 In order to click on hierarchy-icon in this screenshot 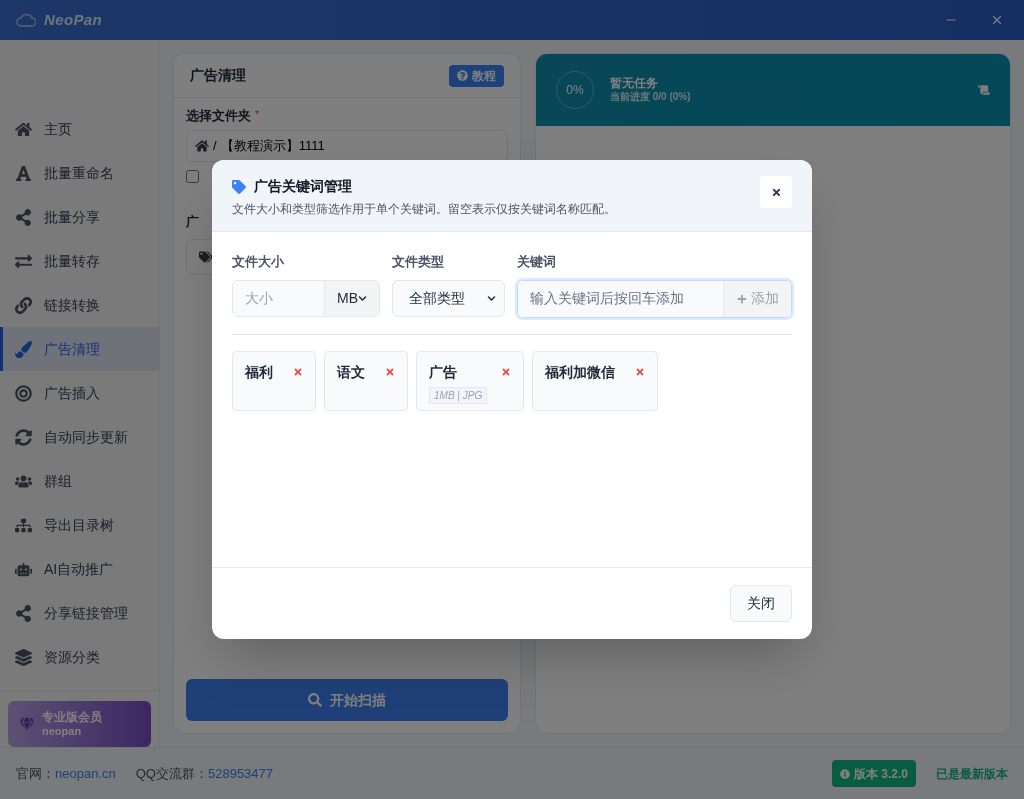, I will do `click(23, 526)`.